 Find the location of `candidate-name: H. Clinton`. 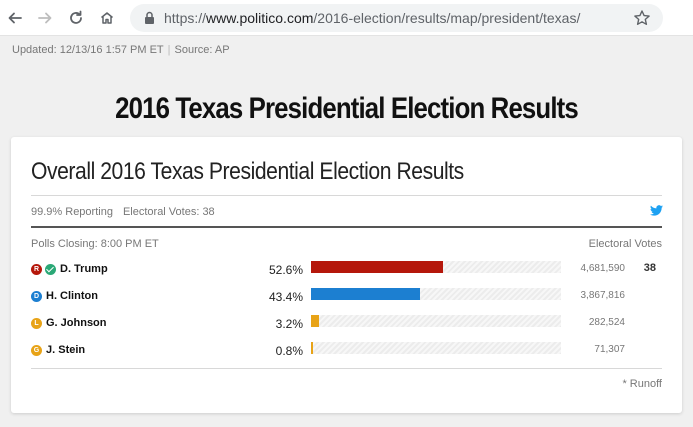

candidate-name: H. Clinton is located at coordinates (72, 296).